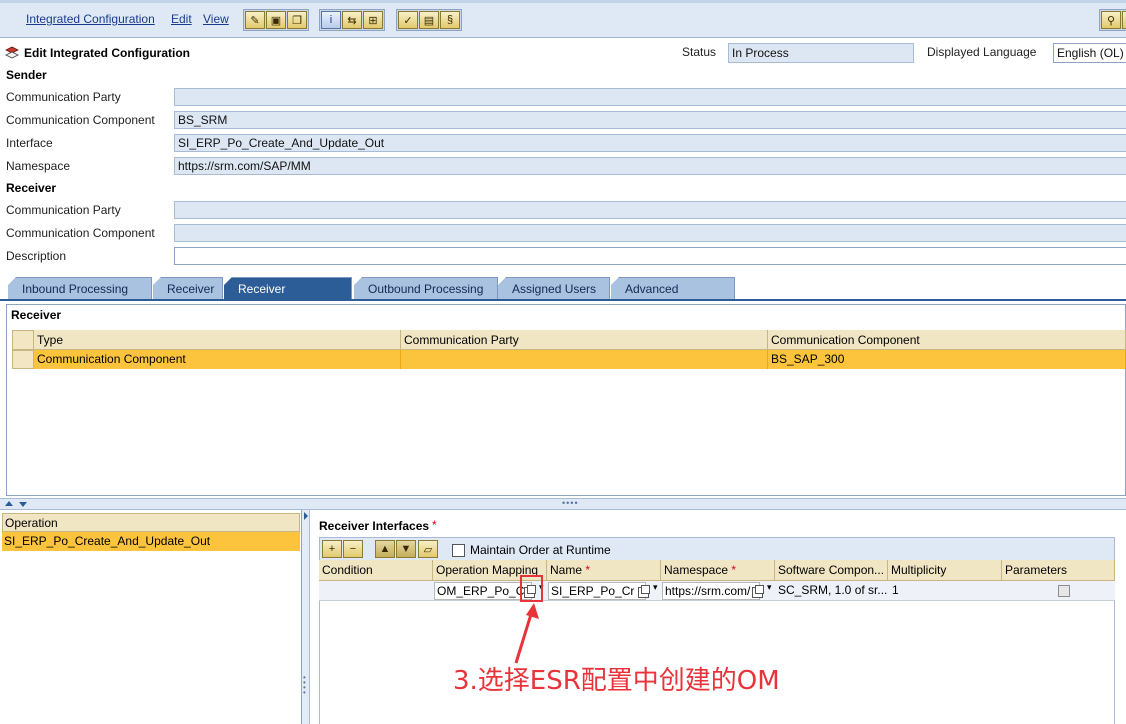  What do you see at coordinates (80, 288) in the screenshot?
I see `tab-inbound-processing: Inbound Processing` at bounding box center [80, 288].